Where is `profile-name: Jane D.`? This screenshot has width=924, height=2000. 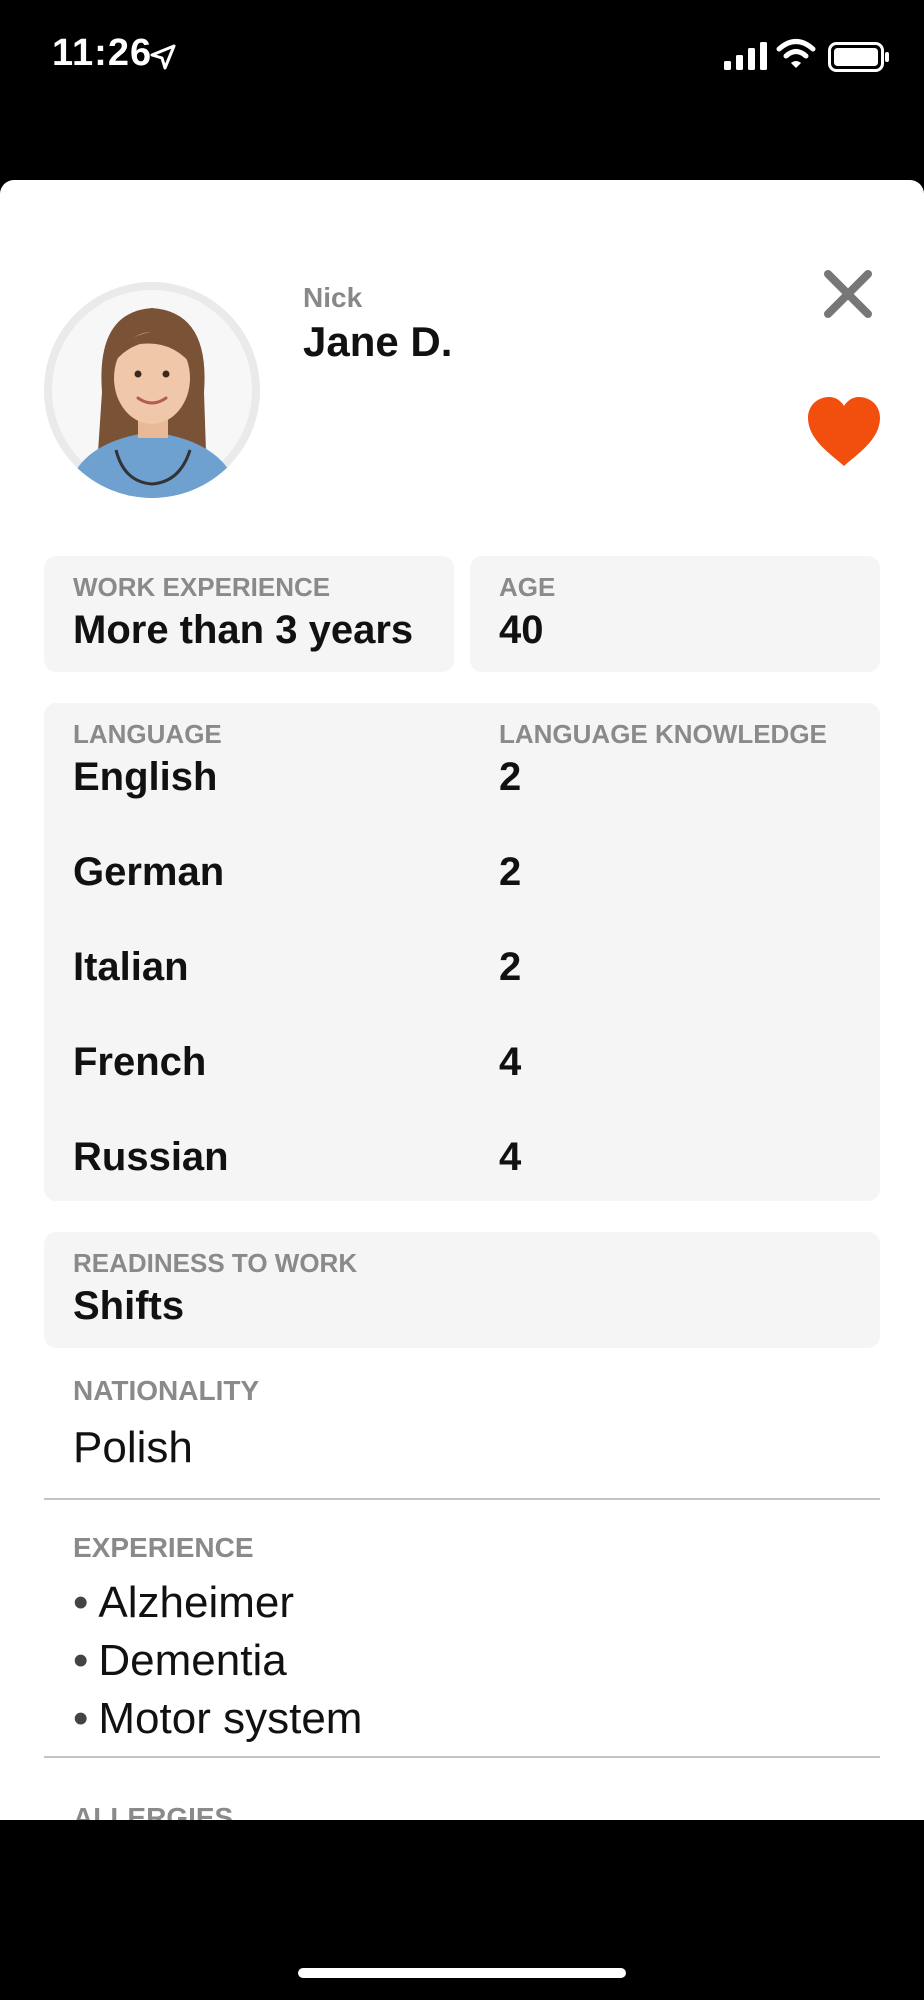 profile-name: Jane D. is located at coordinates (378, 341).